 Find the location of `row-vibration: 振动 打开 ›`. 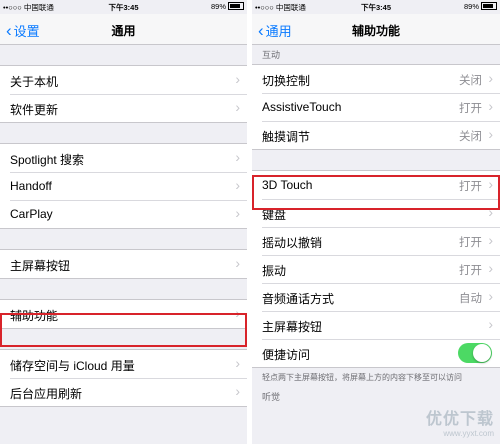

row-vibration: 振动 打开 › is located at coordinates (376, 269).